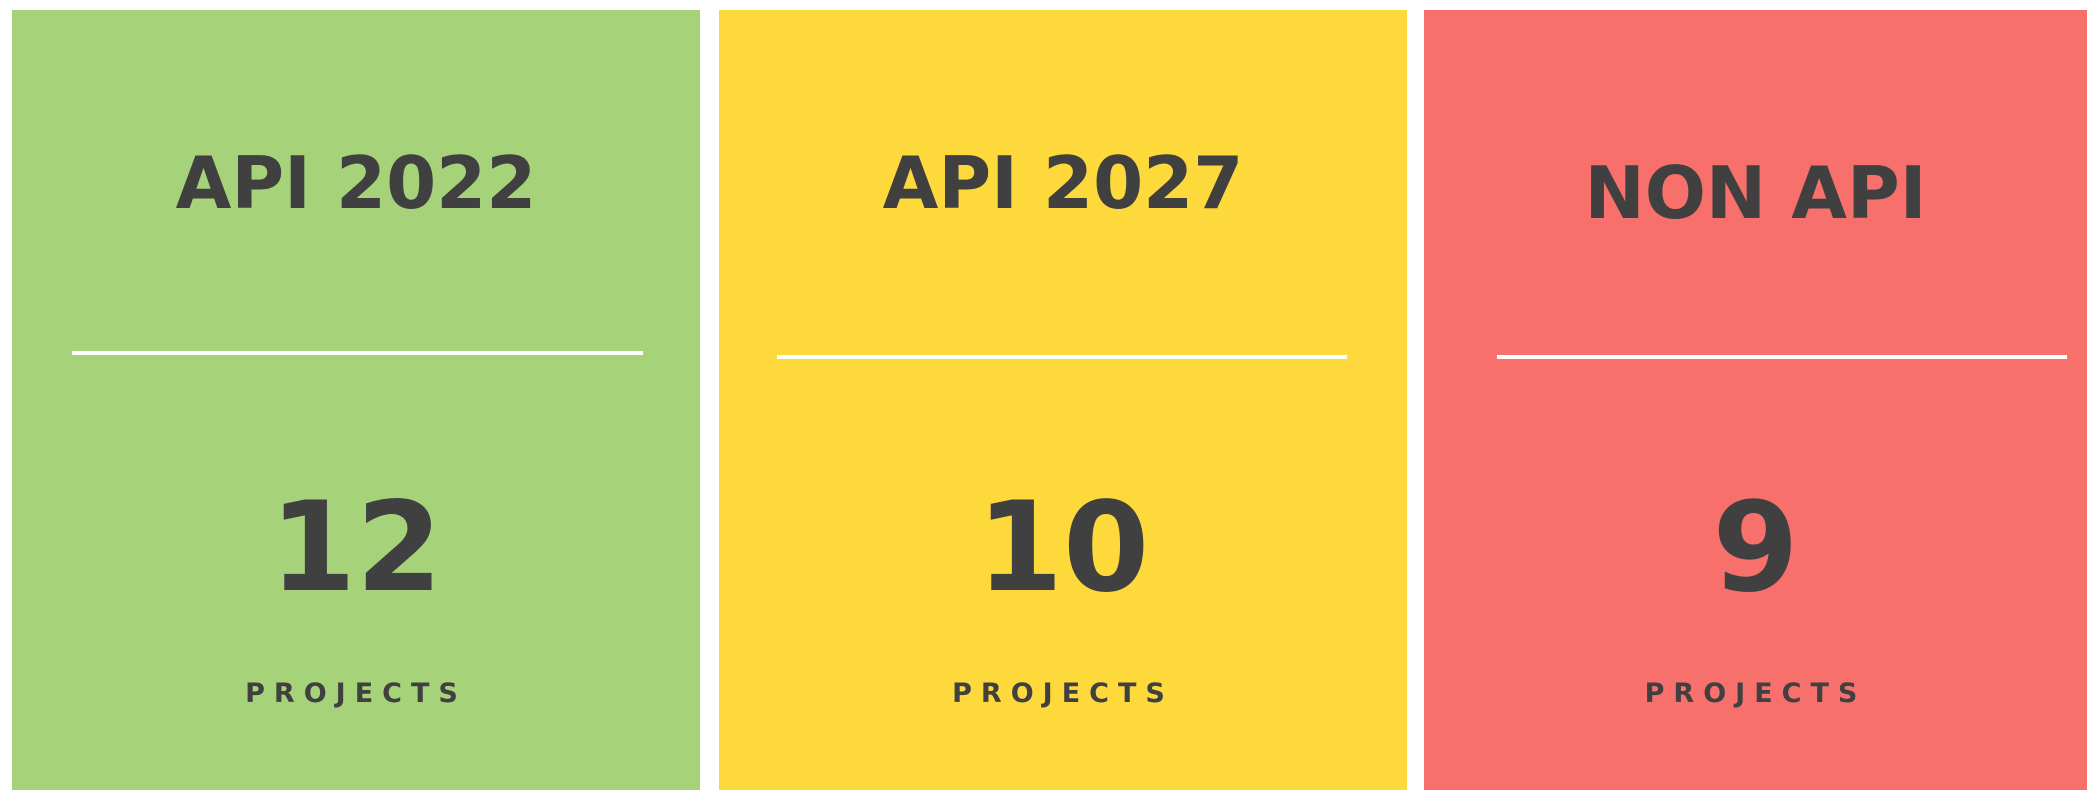 The height and width of the screenshot is (791, 2087). Describe the element at coordinates (1755, 548) in the screenshot. I see `project-count: 9` at that location.